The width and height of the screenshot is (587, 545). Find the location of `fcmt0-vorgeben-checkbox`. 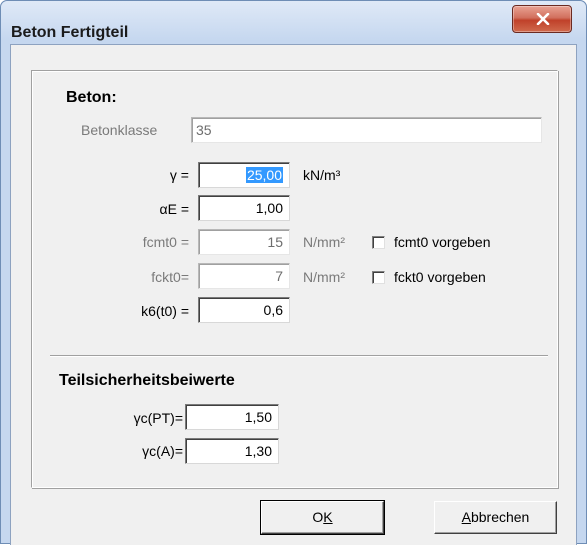

fcmt0-vorgeben-checkbox is located at coordinates (378, 242).